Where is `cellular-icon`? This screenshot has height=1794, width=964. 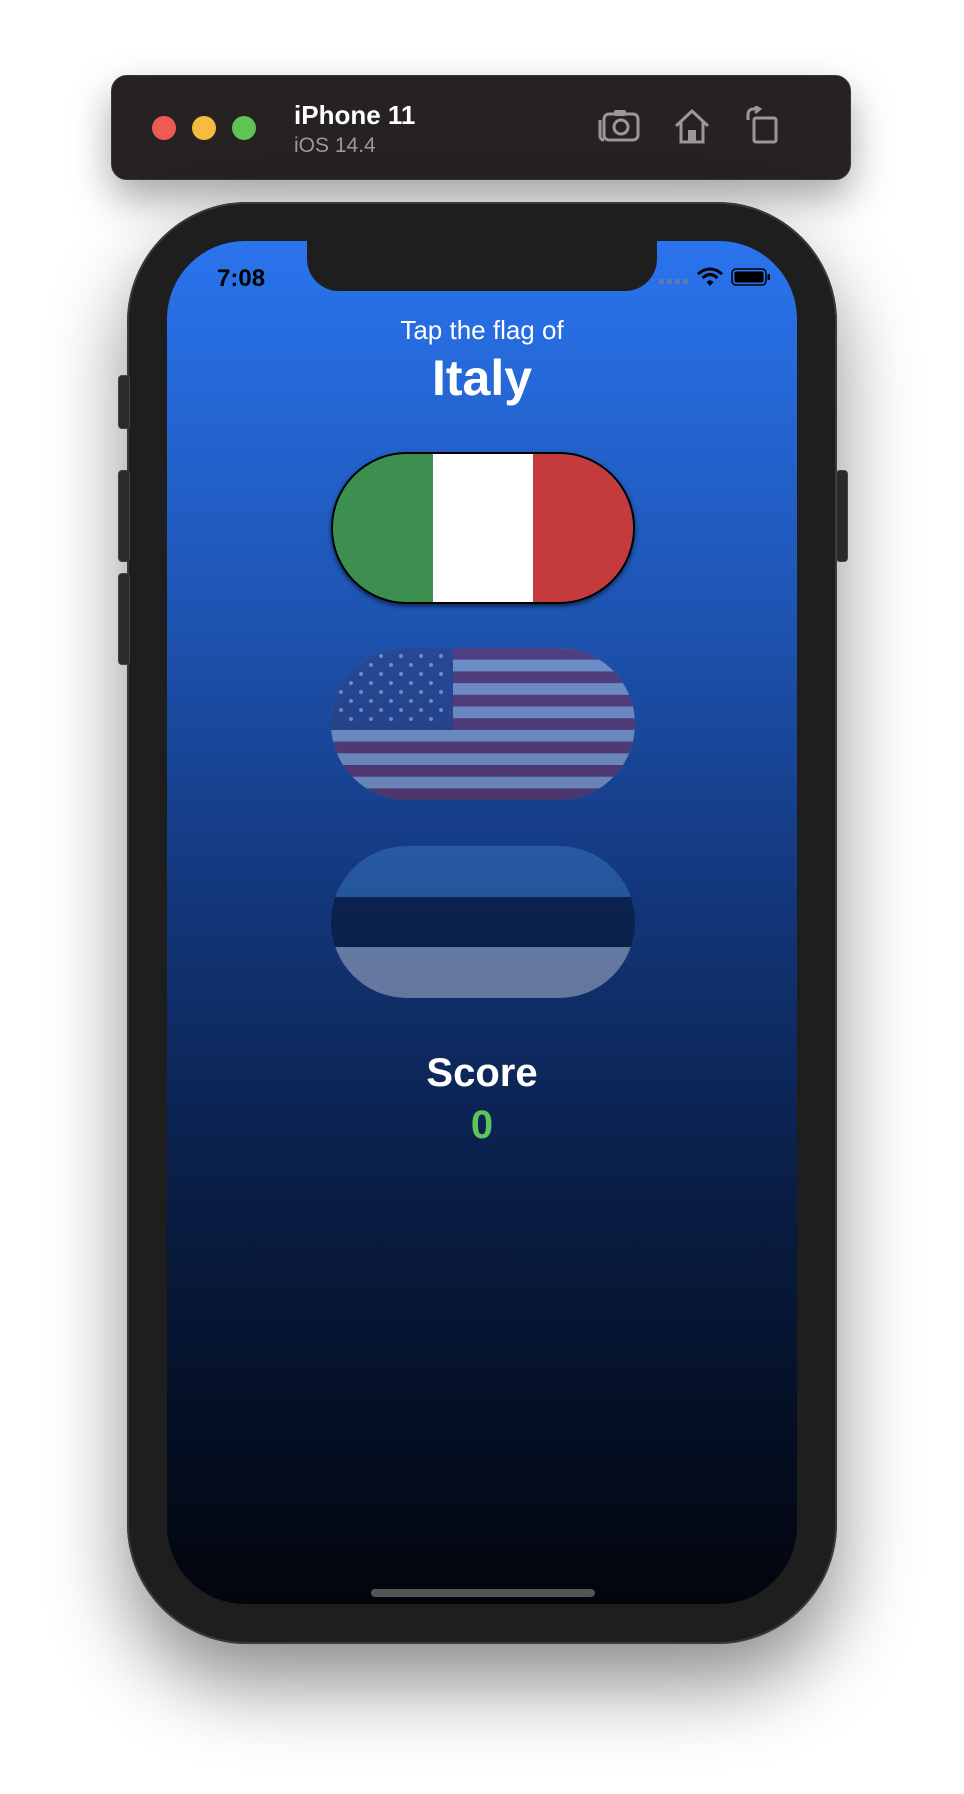 cellular-icon is located at coordinates (674, 280).